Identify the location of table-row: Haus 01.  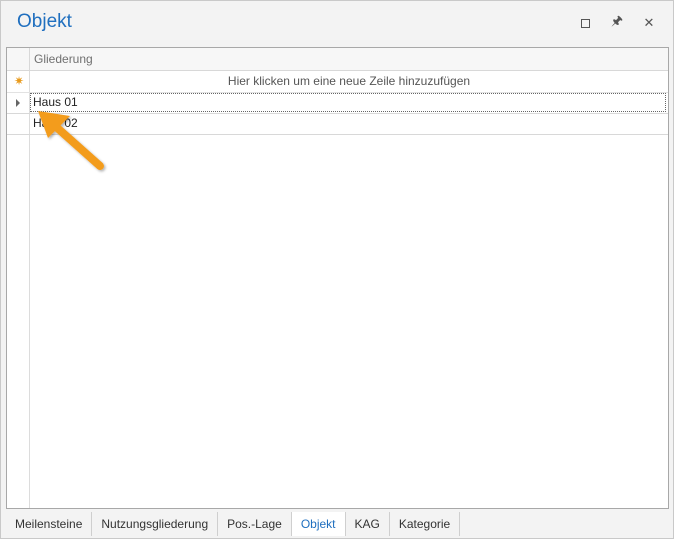
(337, 103).